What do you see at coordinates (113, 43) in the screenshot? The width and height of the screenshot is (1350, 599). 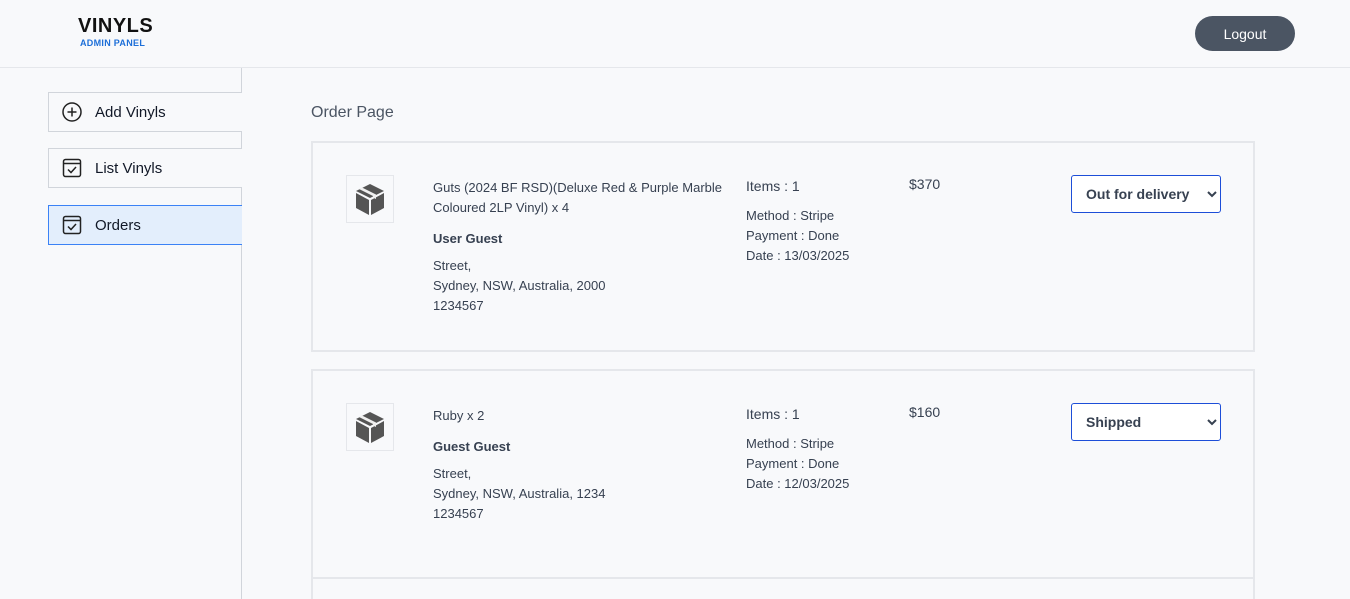 I see `logo-subtitle: ADMIN PANEL` at bounding box center [113, 43].